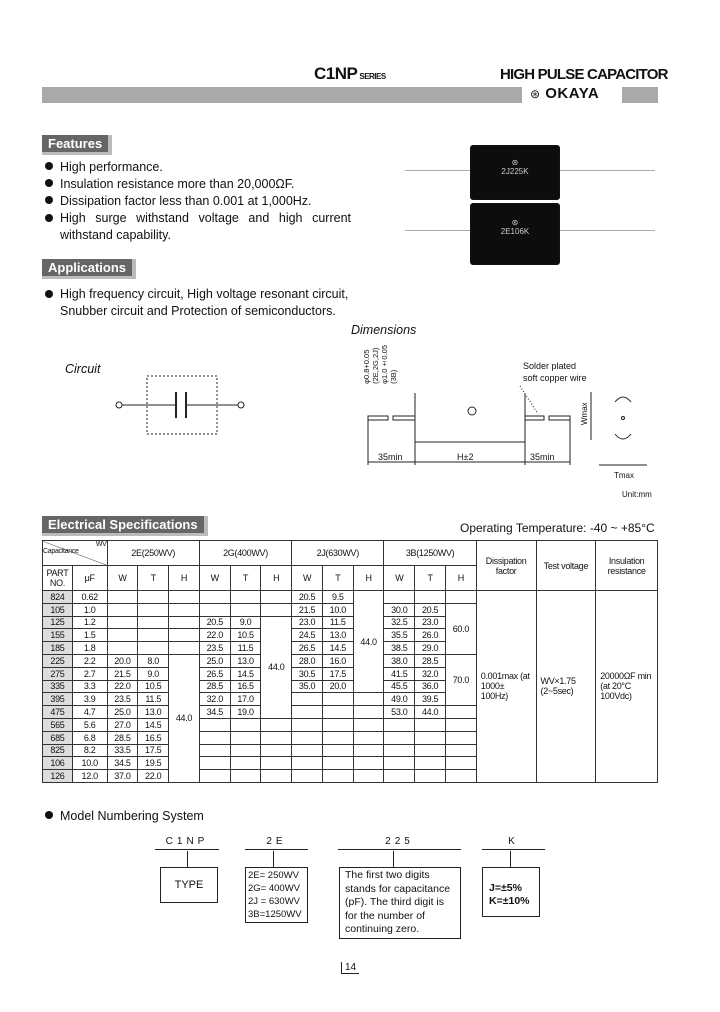 The height and width of the screenshot is (1012, 720). What do you see at coordinates (122, 660) in the screenshot?
I see `w-2e: 20.0` at bounding box center [122, 660].